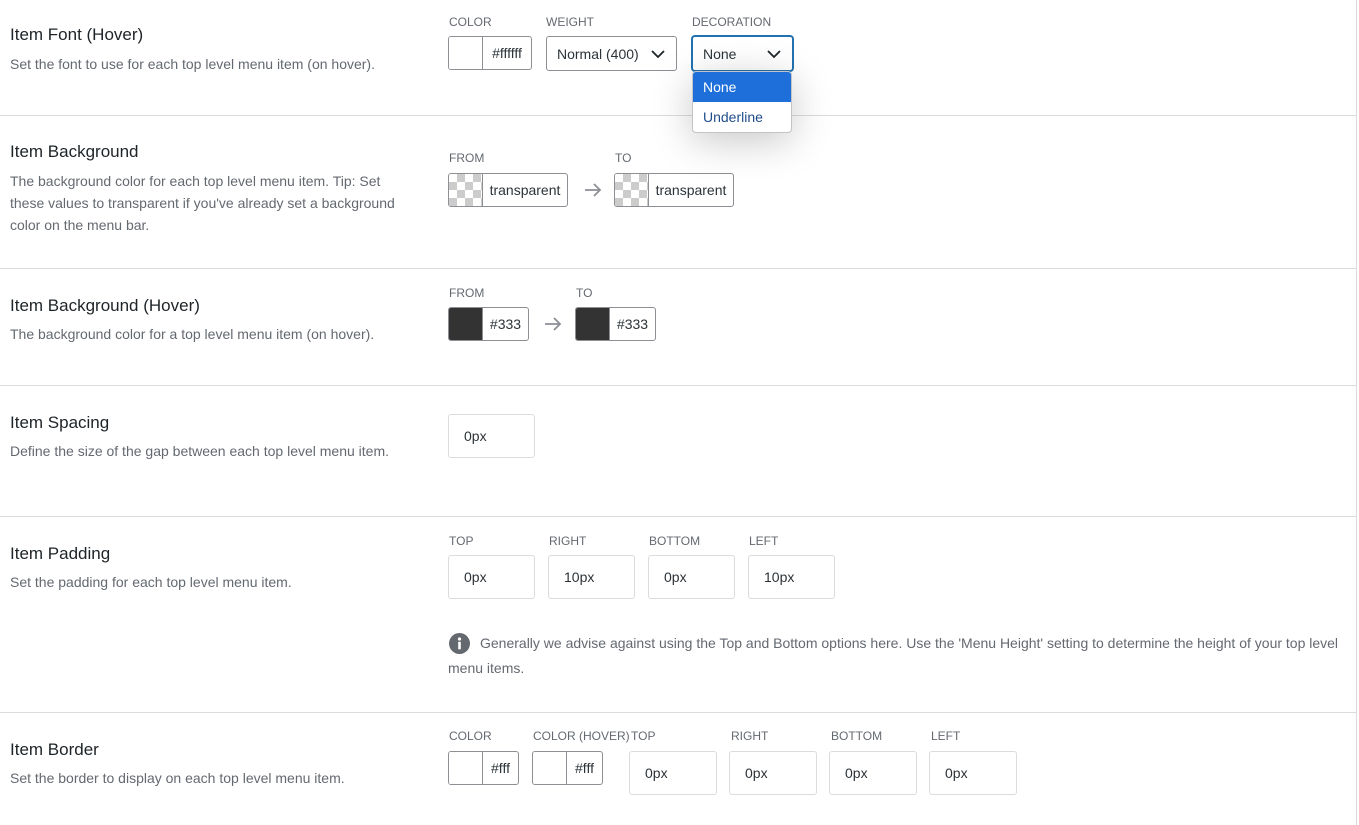 The width and height of the screenshot is (1359, 825). What do you see at coordinates (490, 53) in the screenshot?
I see `font-color-picker: #ffffff` at bounding box center [490, 53].